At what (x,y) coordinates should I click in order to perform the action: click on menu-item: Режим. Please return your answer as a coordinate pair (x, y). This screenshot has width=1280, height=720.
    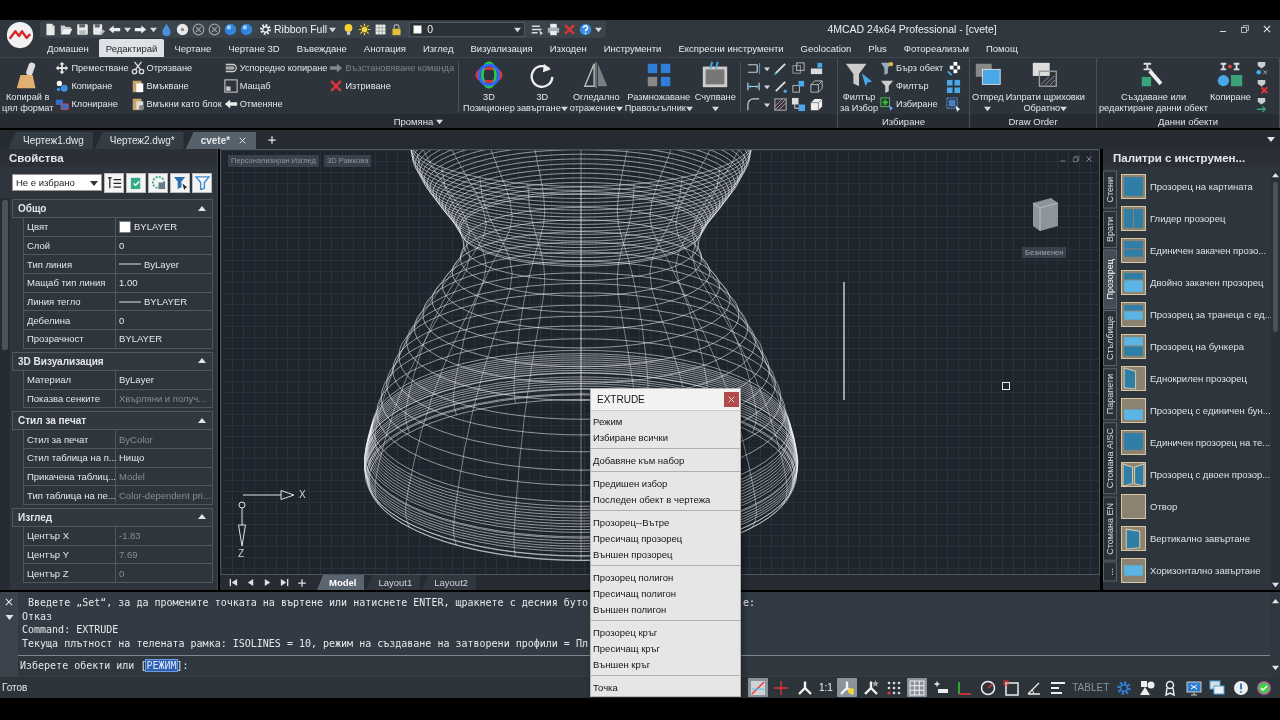
    Looking at the image, I should click on (665, 421).